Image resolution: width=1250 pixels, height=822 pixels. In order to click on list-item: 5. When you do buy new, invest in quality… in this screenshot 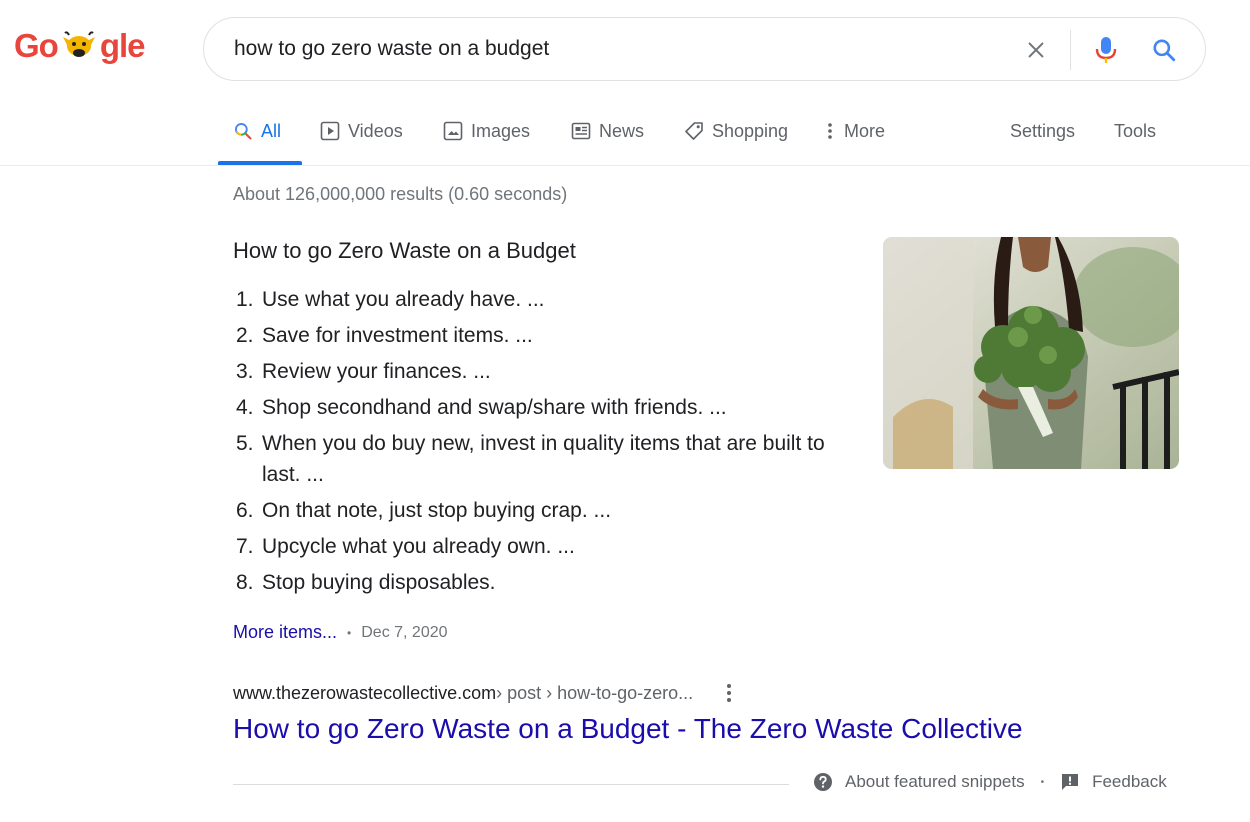, I will do `click(548, 459)`.